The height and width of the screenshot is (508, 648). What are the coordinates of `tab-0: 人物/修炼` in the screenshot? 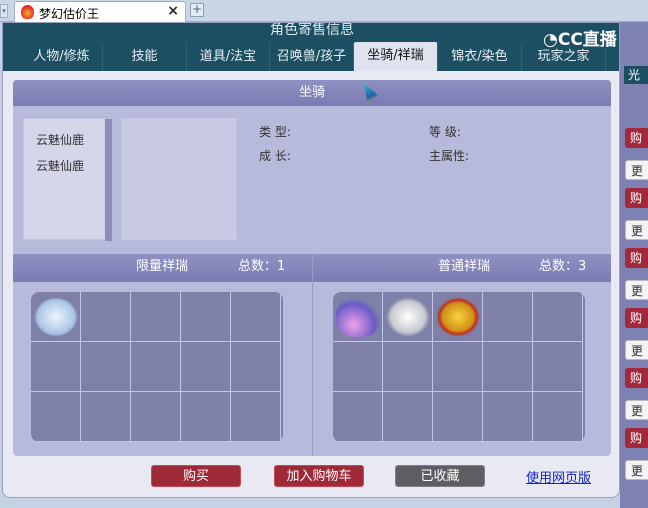 It's located at (62, 57).